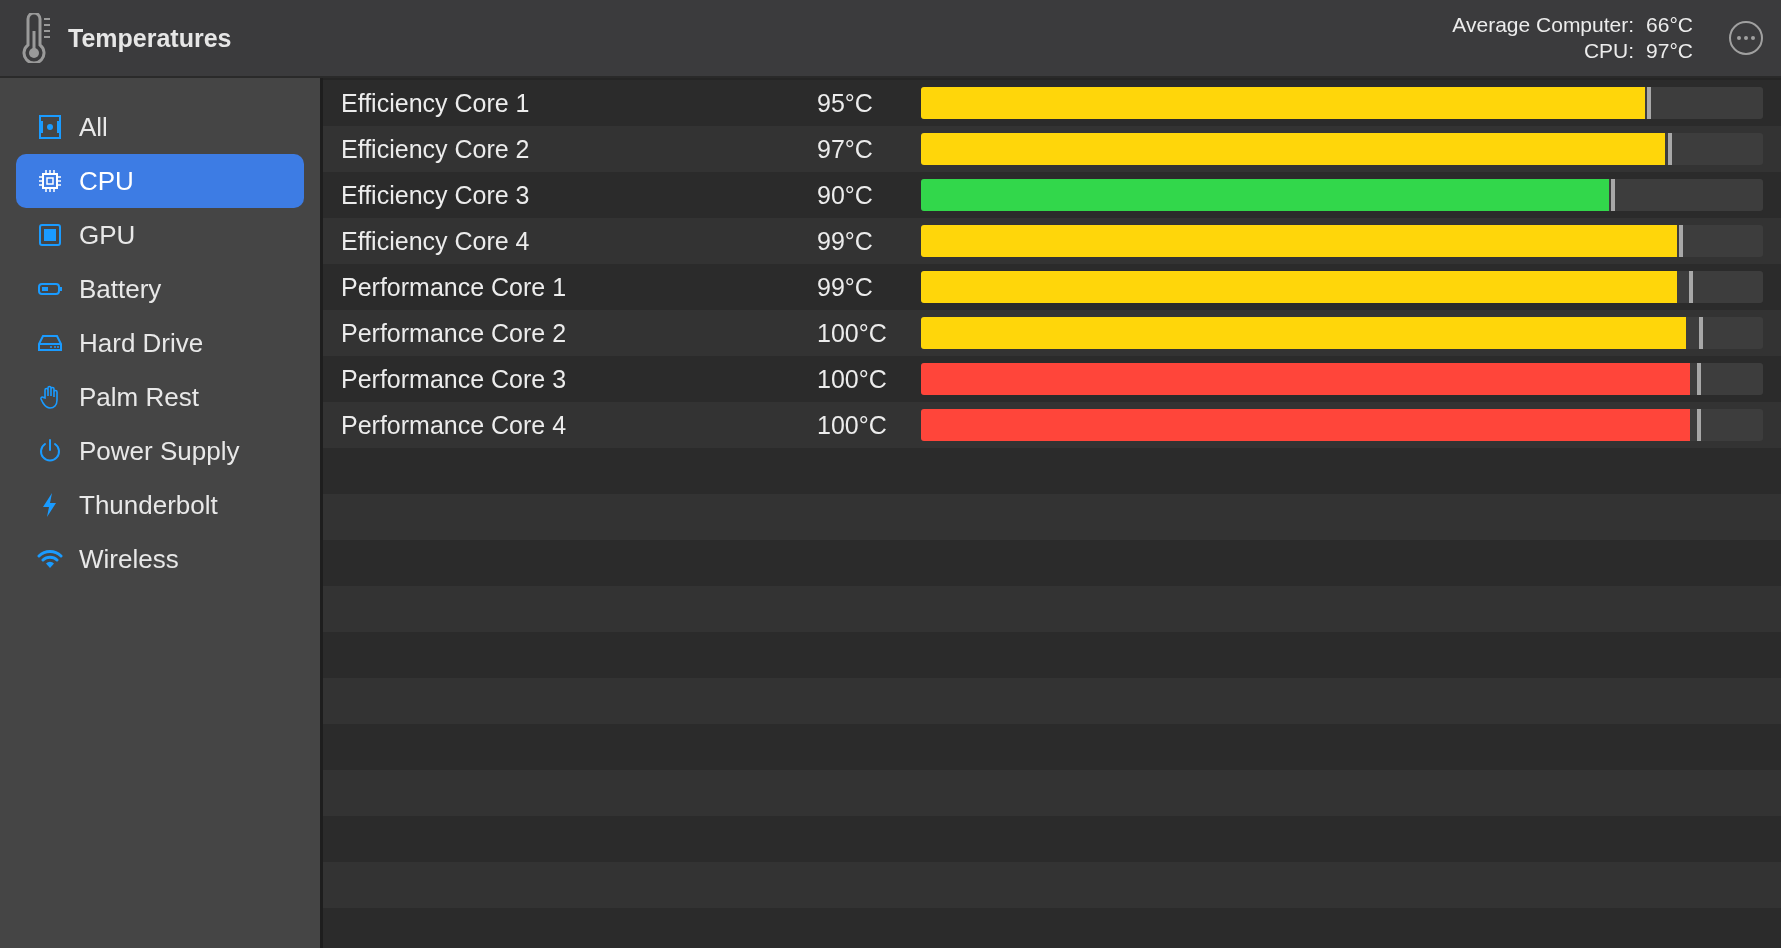 The image size is (1781, 948). I want to click on sidebar-item: Power Supply, so click(160, 451).